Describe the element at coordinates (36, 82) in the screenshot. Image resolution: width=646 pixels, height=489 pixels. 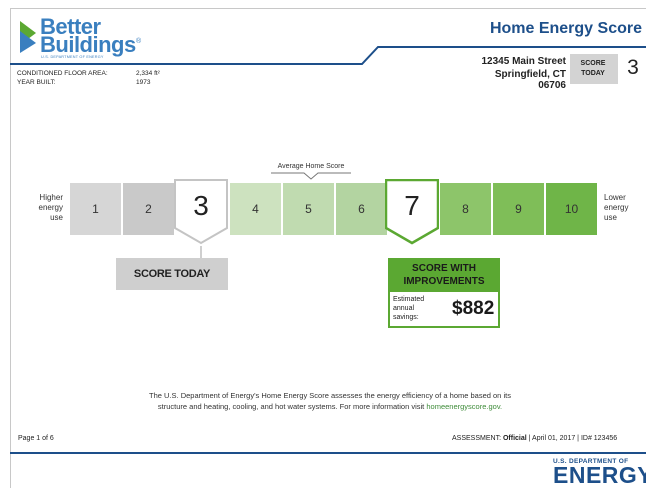
I see `year-built-label: YEAR BUILT:` at that location.